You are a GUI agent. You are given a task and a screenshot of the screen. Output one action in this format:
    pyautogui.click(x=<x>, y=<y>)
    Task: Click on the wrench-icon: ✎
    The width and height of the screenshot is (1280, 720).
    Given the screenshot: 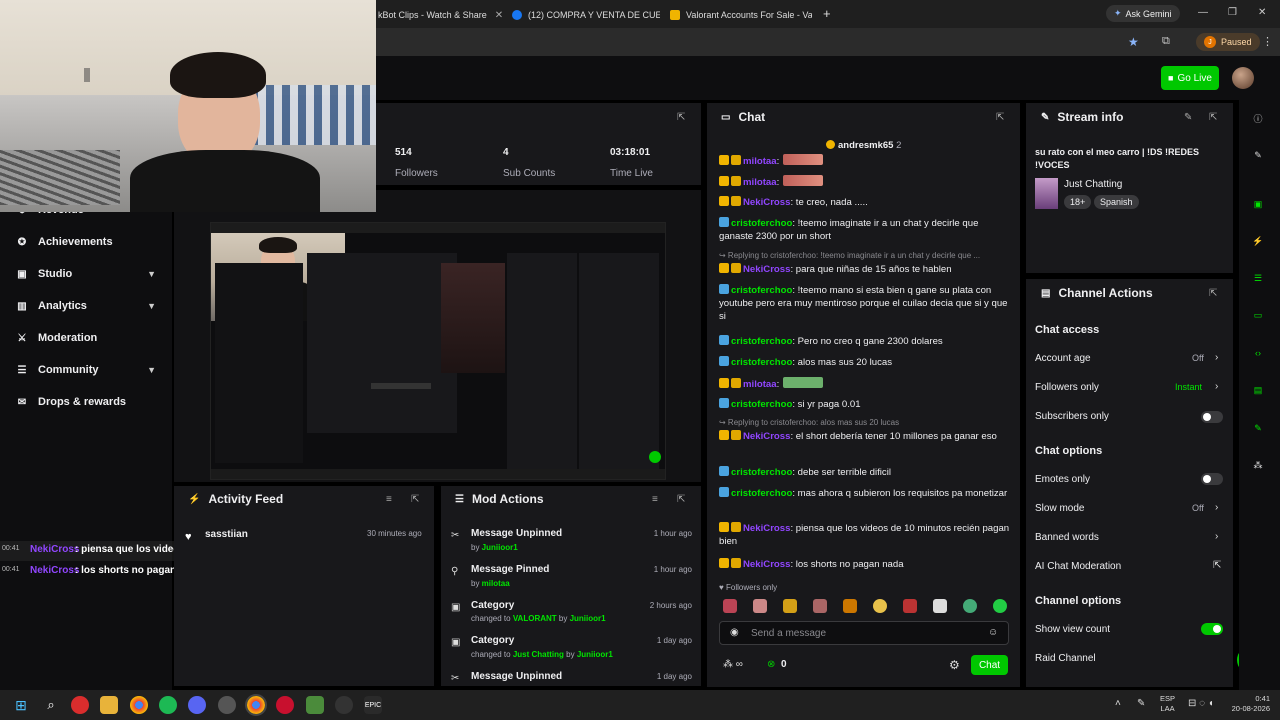 What is the action you would take?
    pyautogui.click(x=1258, y=428)
    